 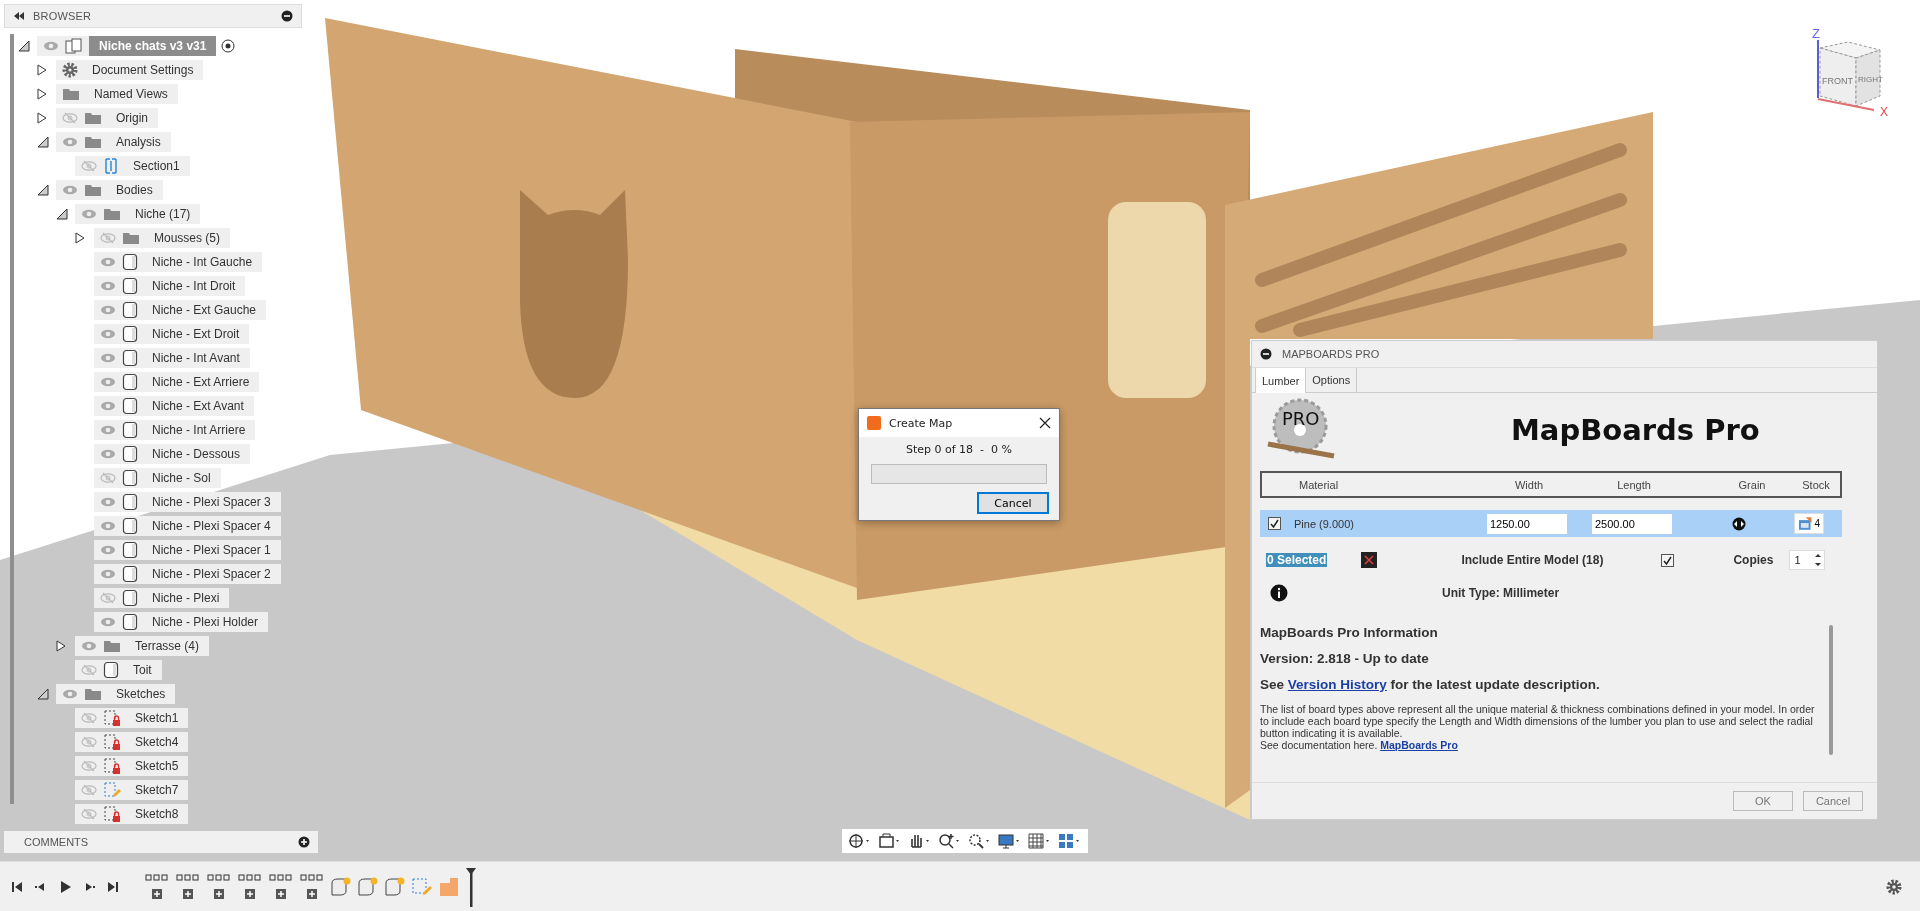 What do you see at coordinates (111, 166) in the screenshot?
I see `section-analysis-icon` at bounding box center [111, 166].